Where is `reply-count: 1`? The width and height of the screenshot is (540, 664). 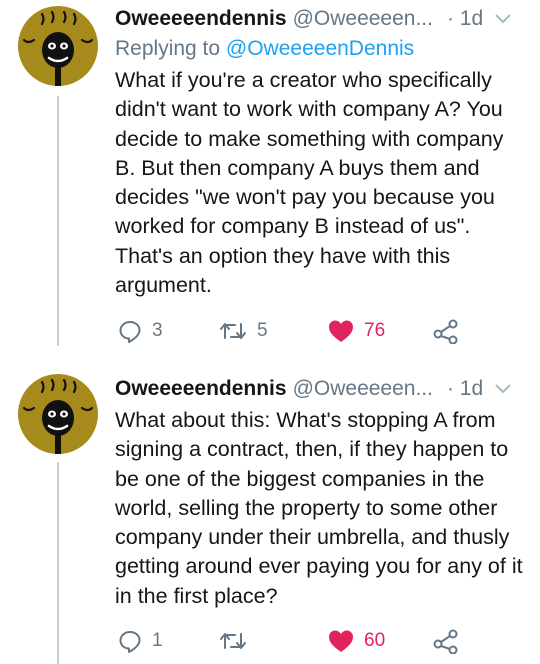
reply-count: 1 is located at coordinates (157, 640).